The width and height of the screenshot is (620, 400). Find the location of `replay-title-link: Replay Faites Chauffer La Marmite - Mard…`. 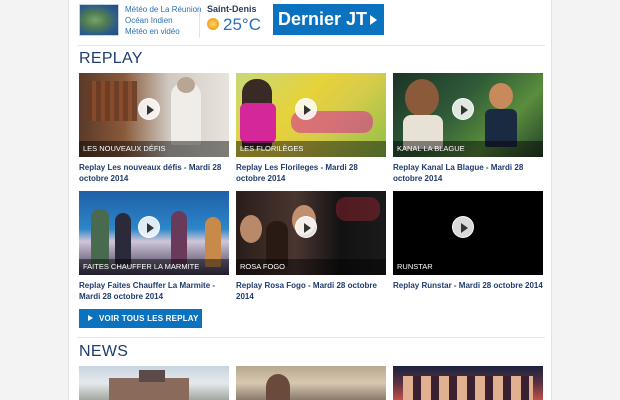

replay-title-link: Replay Faites Chauffer La Marmite - Mard… is located at coordinates (154, 291).